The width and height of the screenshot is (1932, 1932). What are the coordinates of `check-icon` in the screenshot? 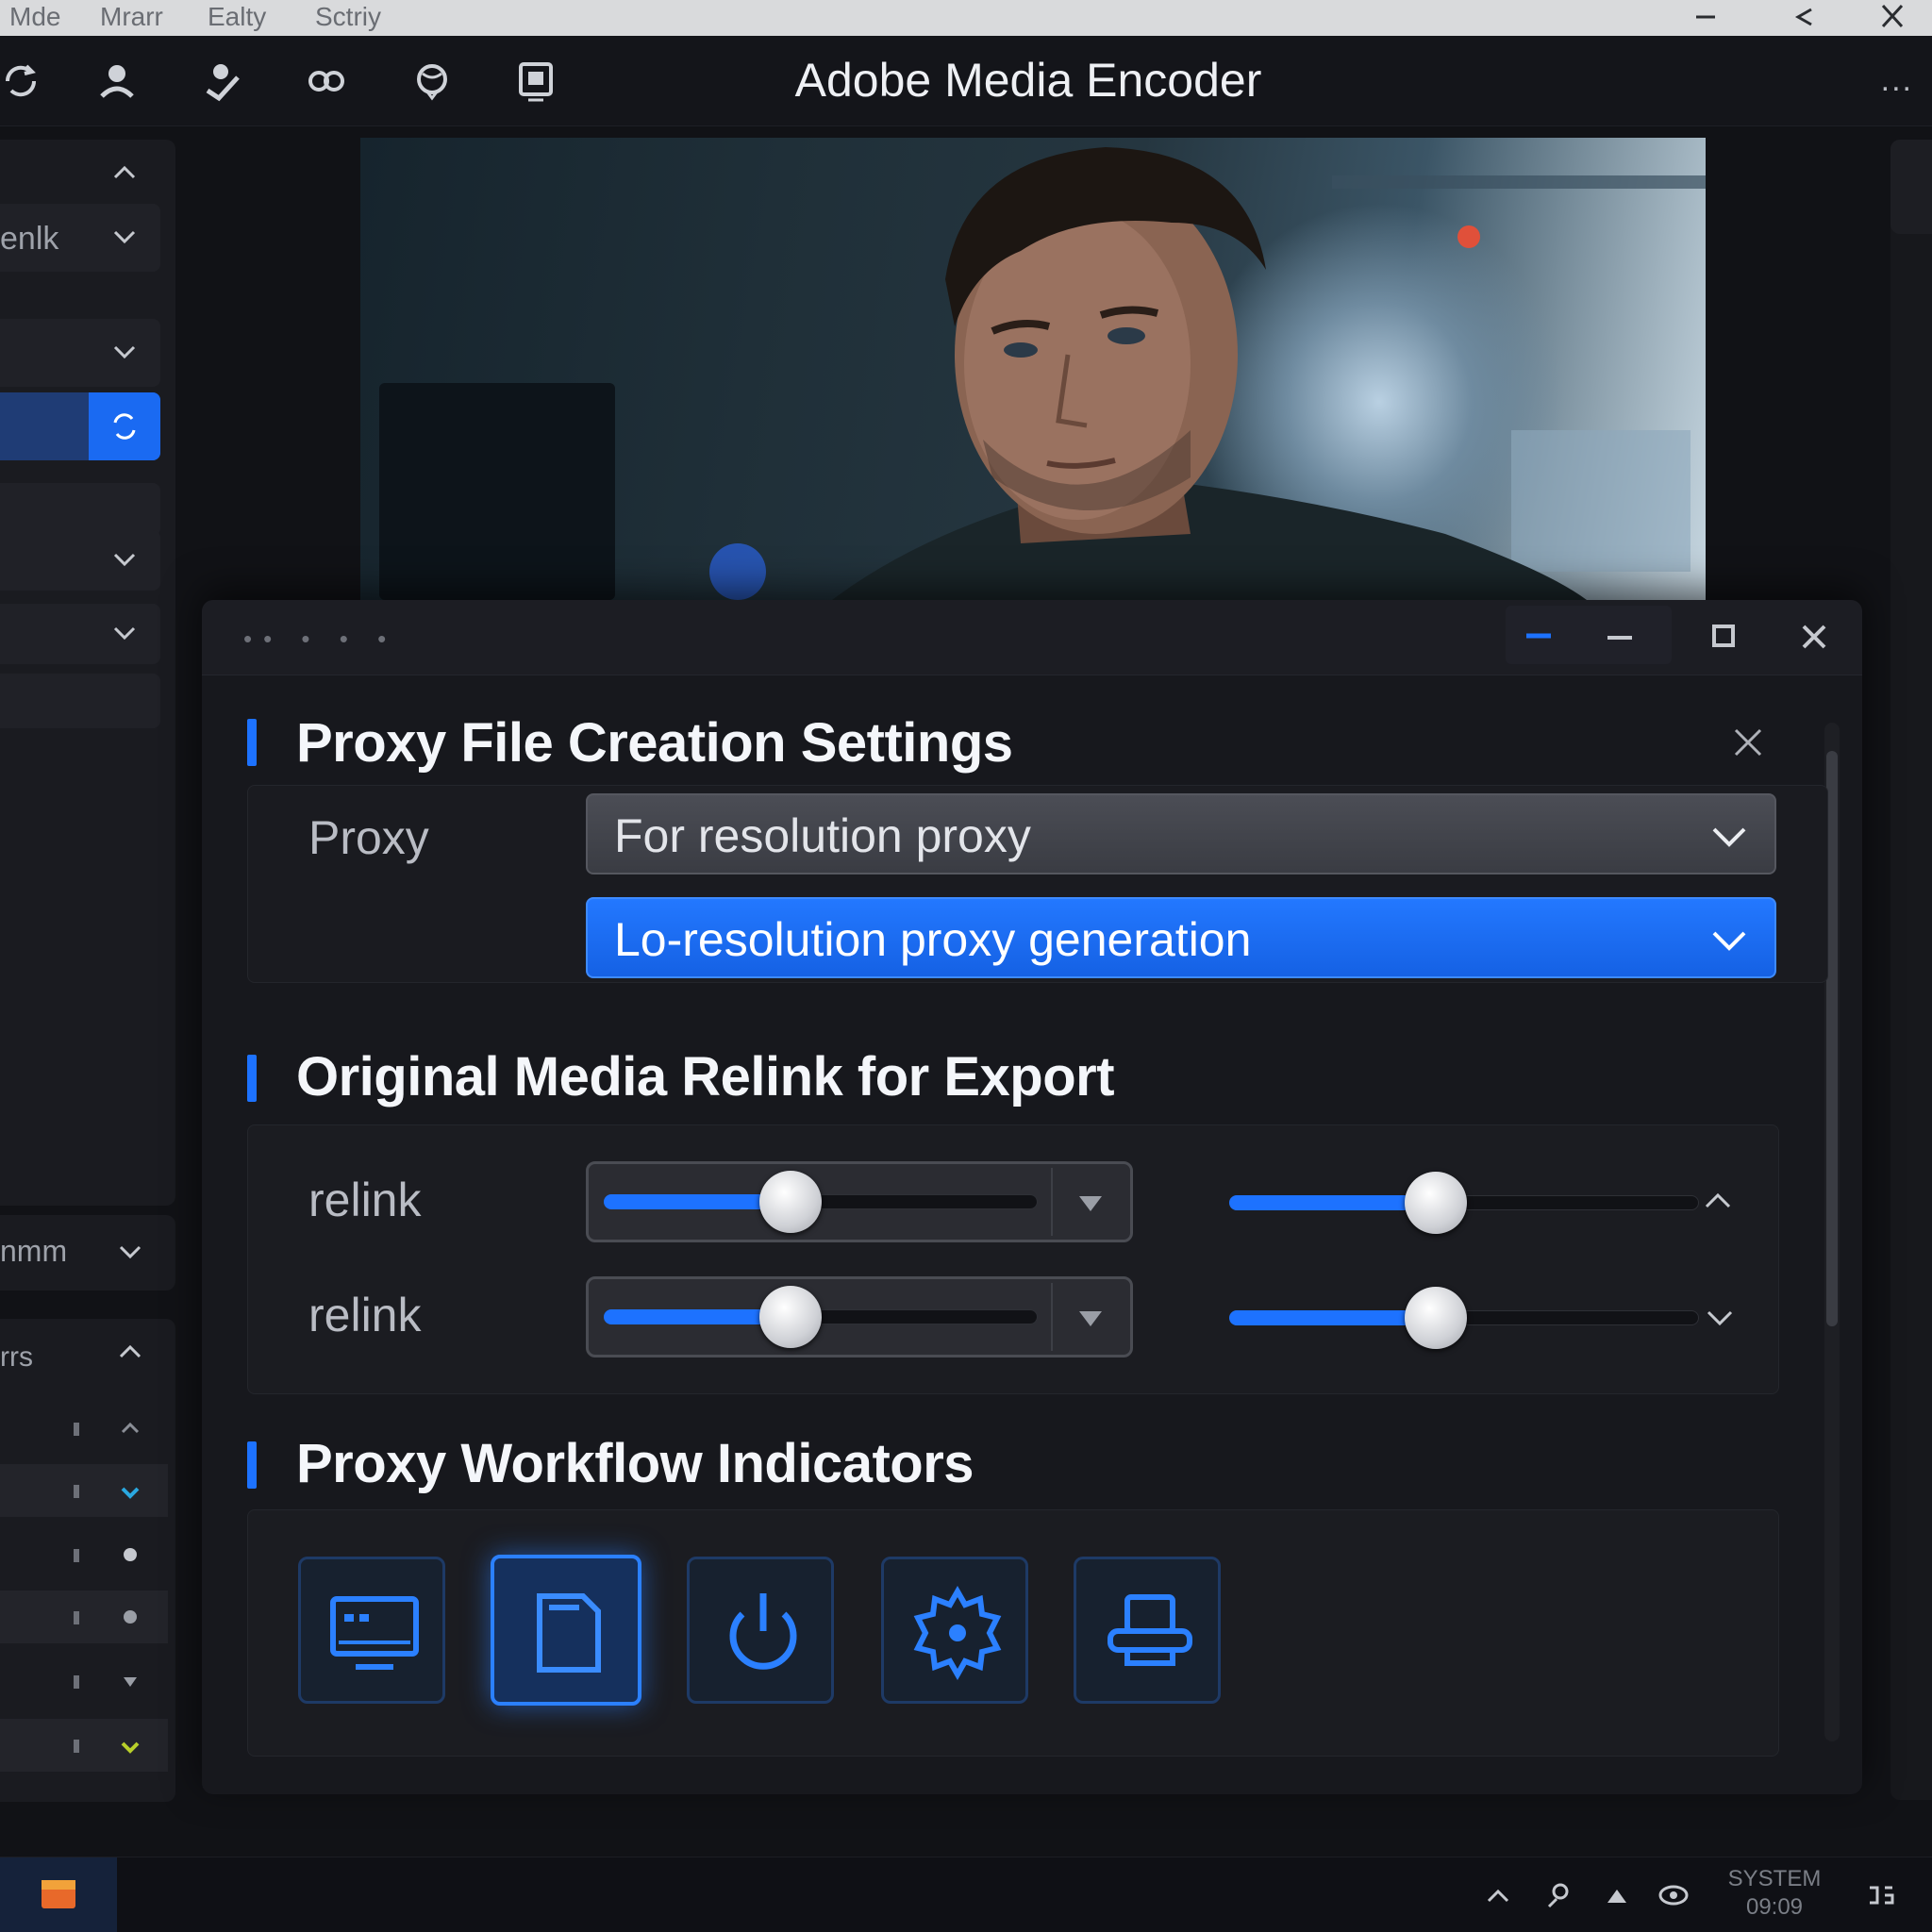 It's located at (130, 1493).